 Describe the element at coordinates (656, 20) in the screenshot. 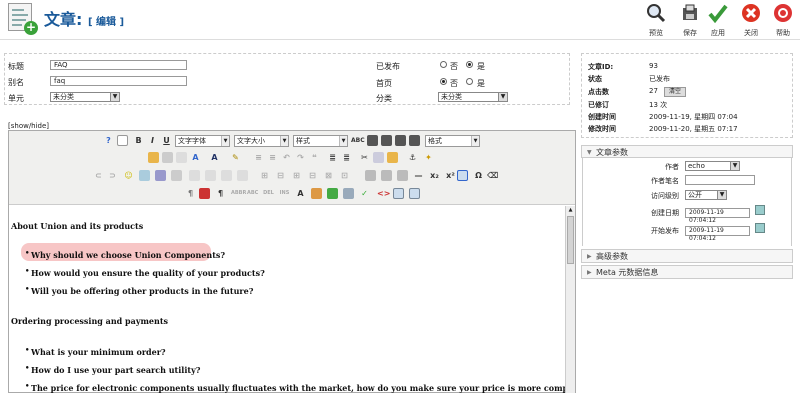

I see `preview-button: 预览` at that location.